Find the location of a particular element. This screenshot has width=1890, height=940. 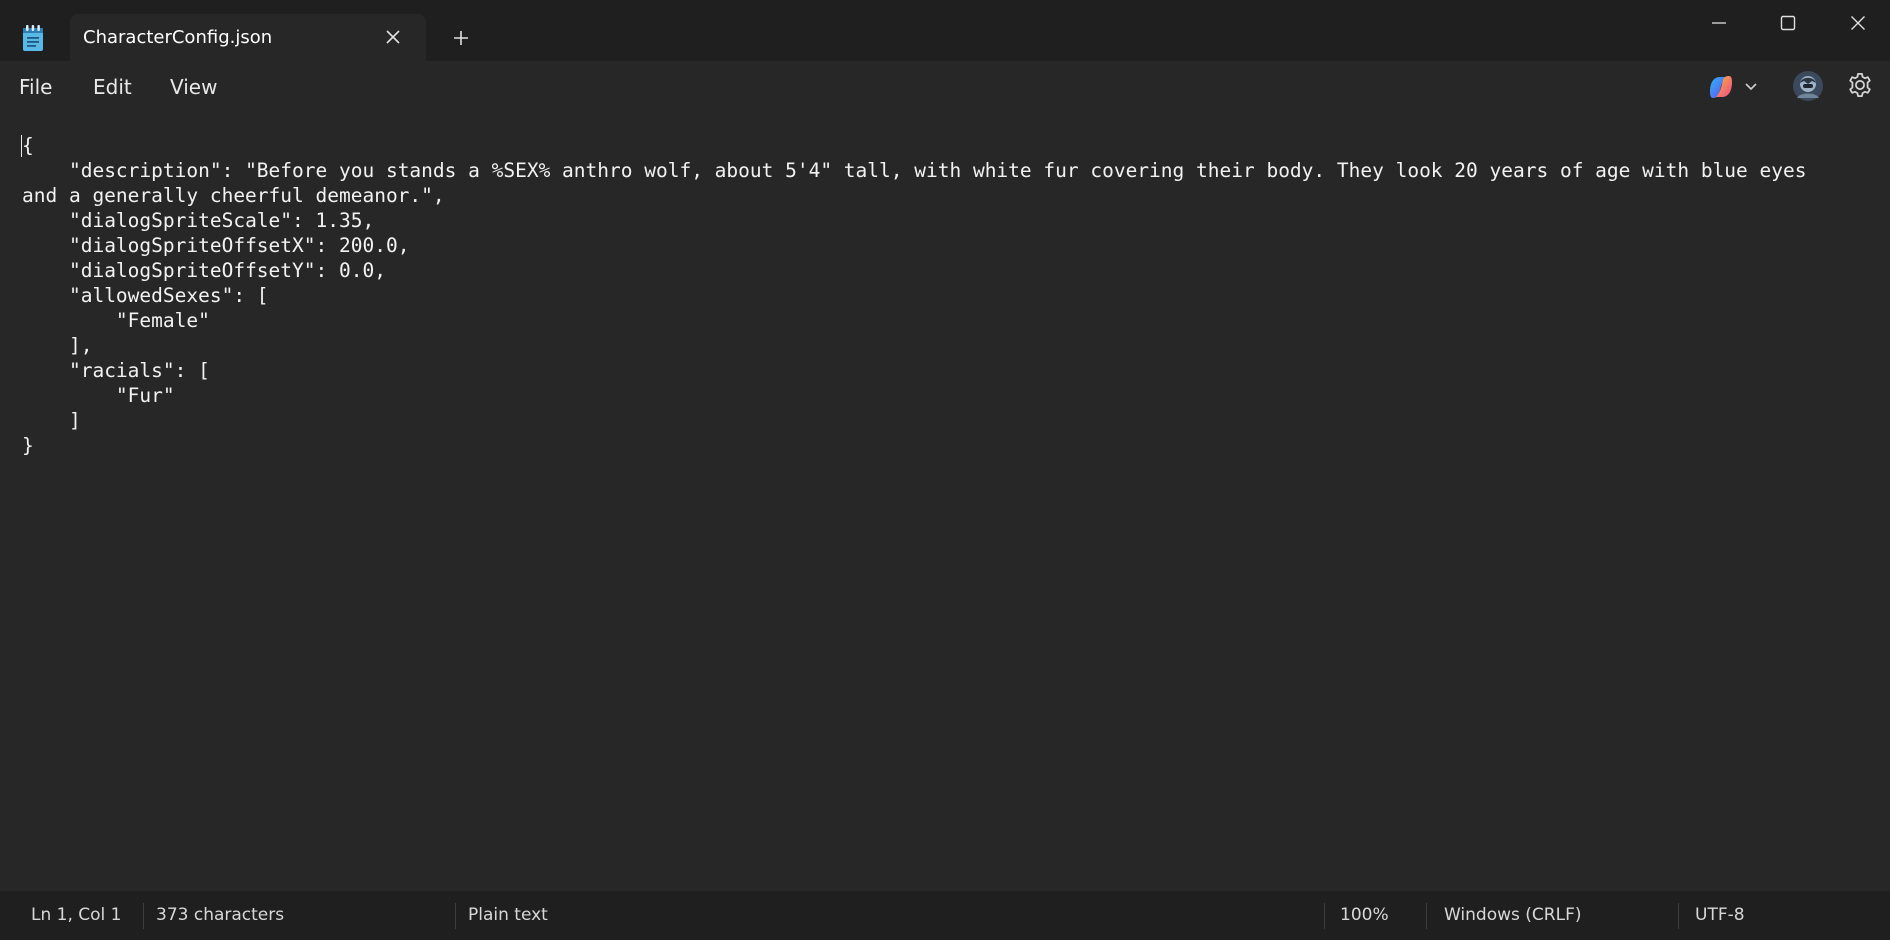

status-cursor-position: Ln 1, Col 1 is located at coordinates (76, 915).